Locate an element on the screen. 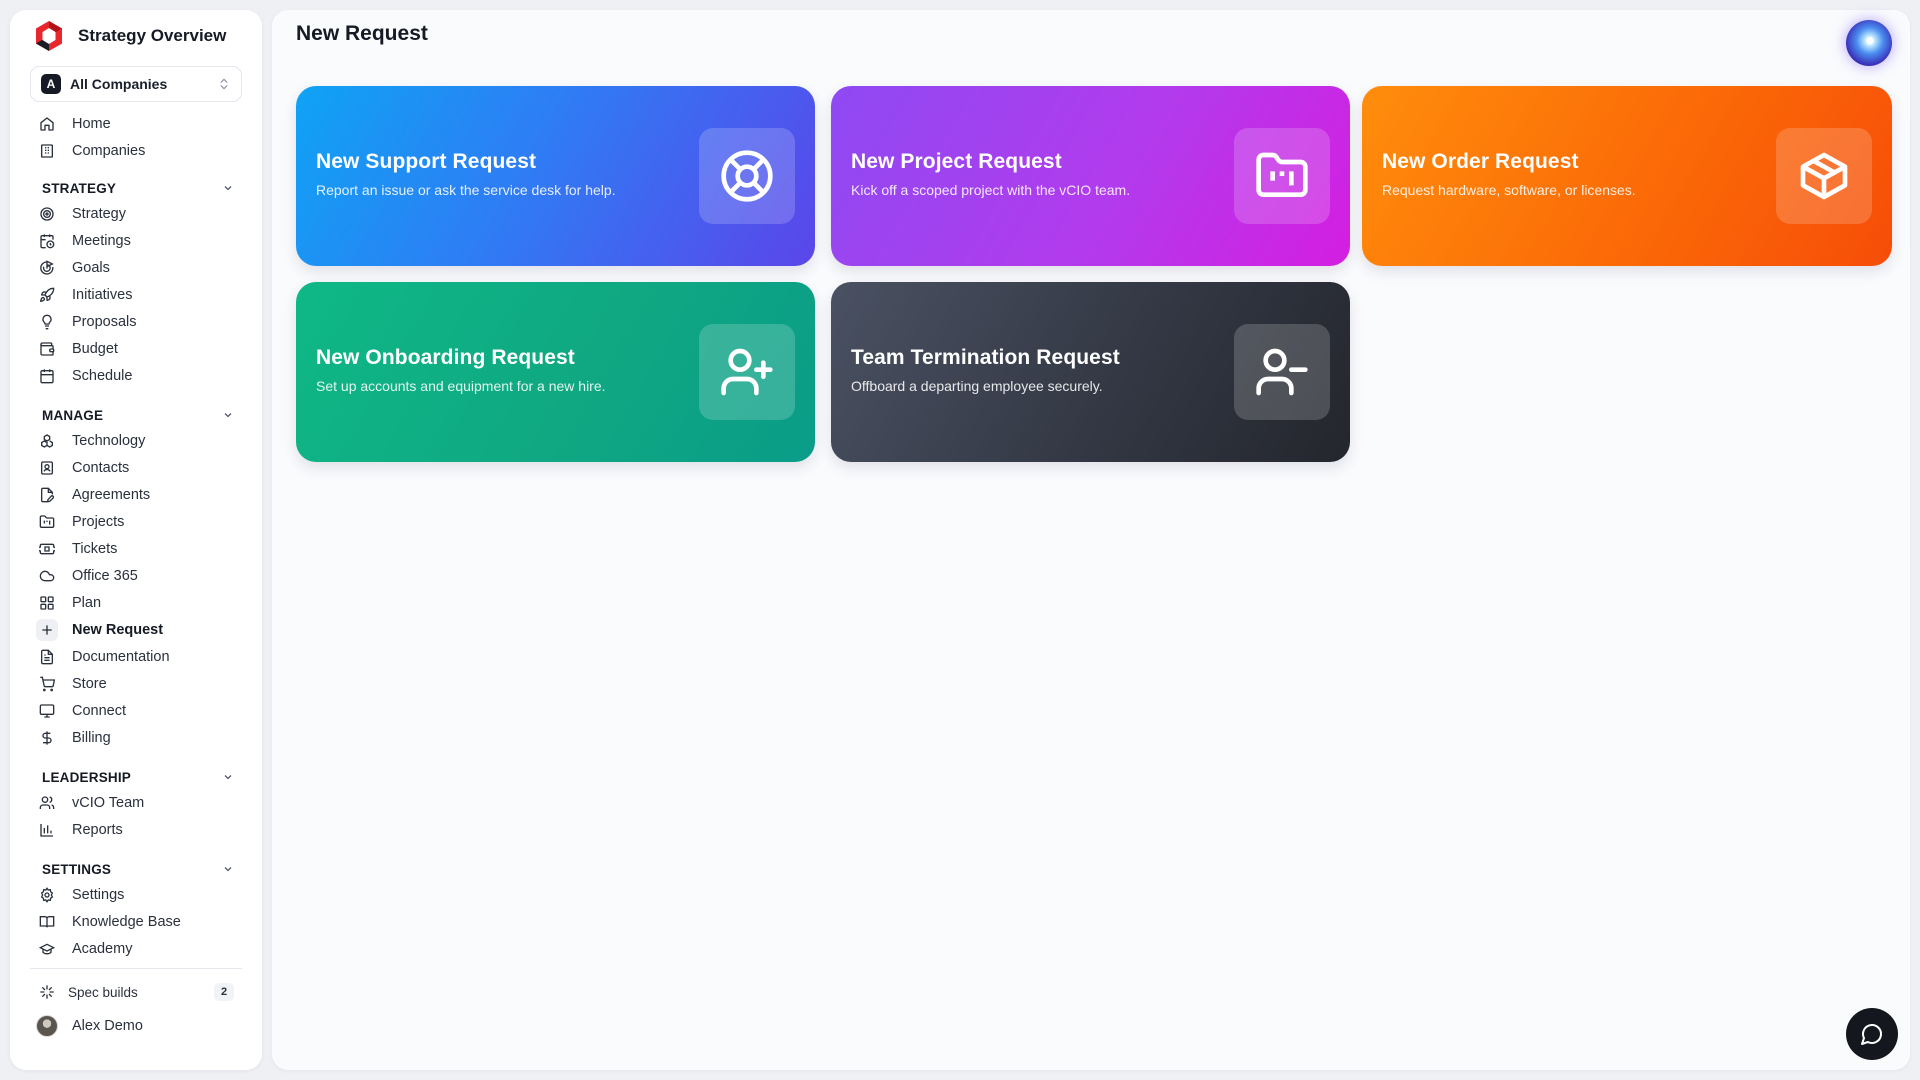  chat-bubble-icon is located at coordinates (1871, 1034).